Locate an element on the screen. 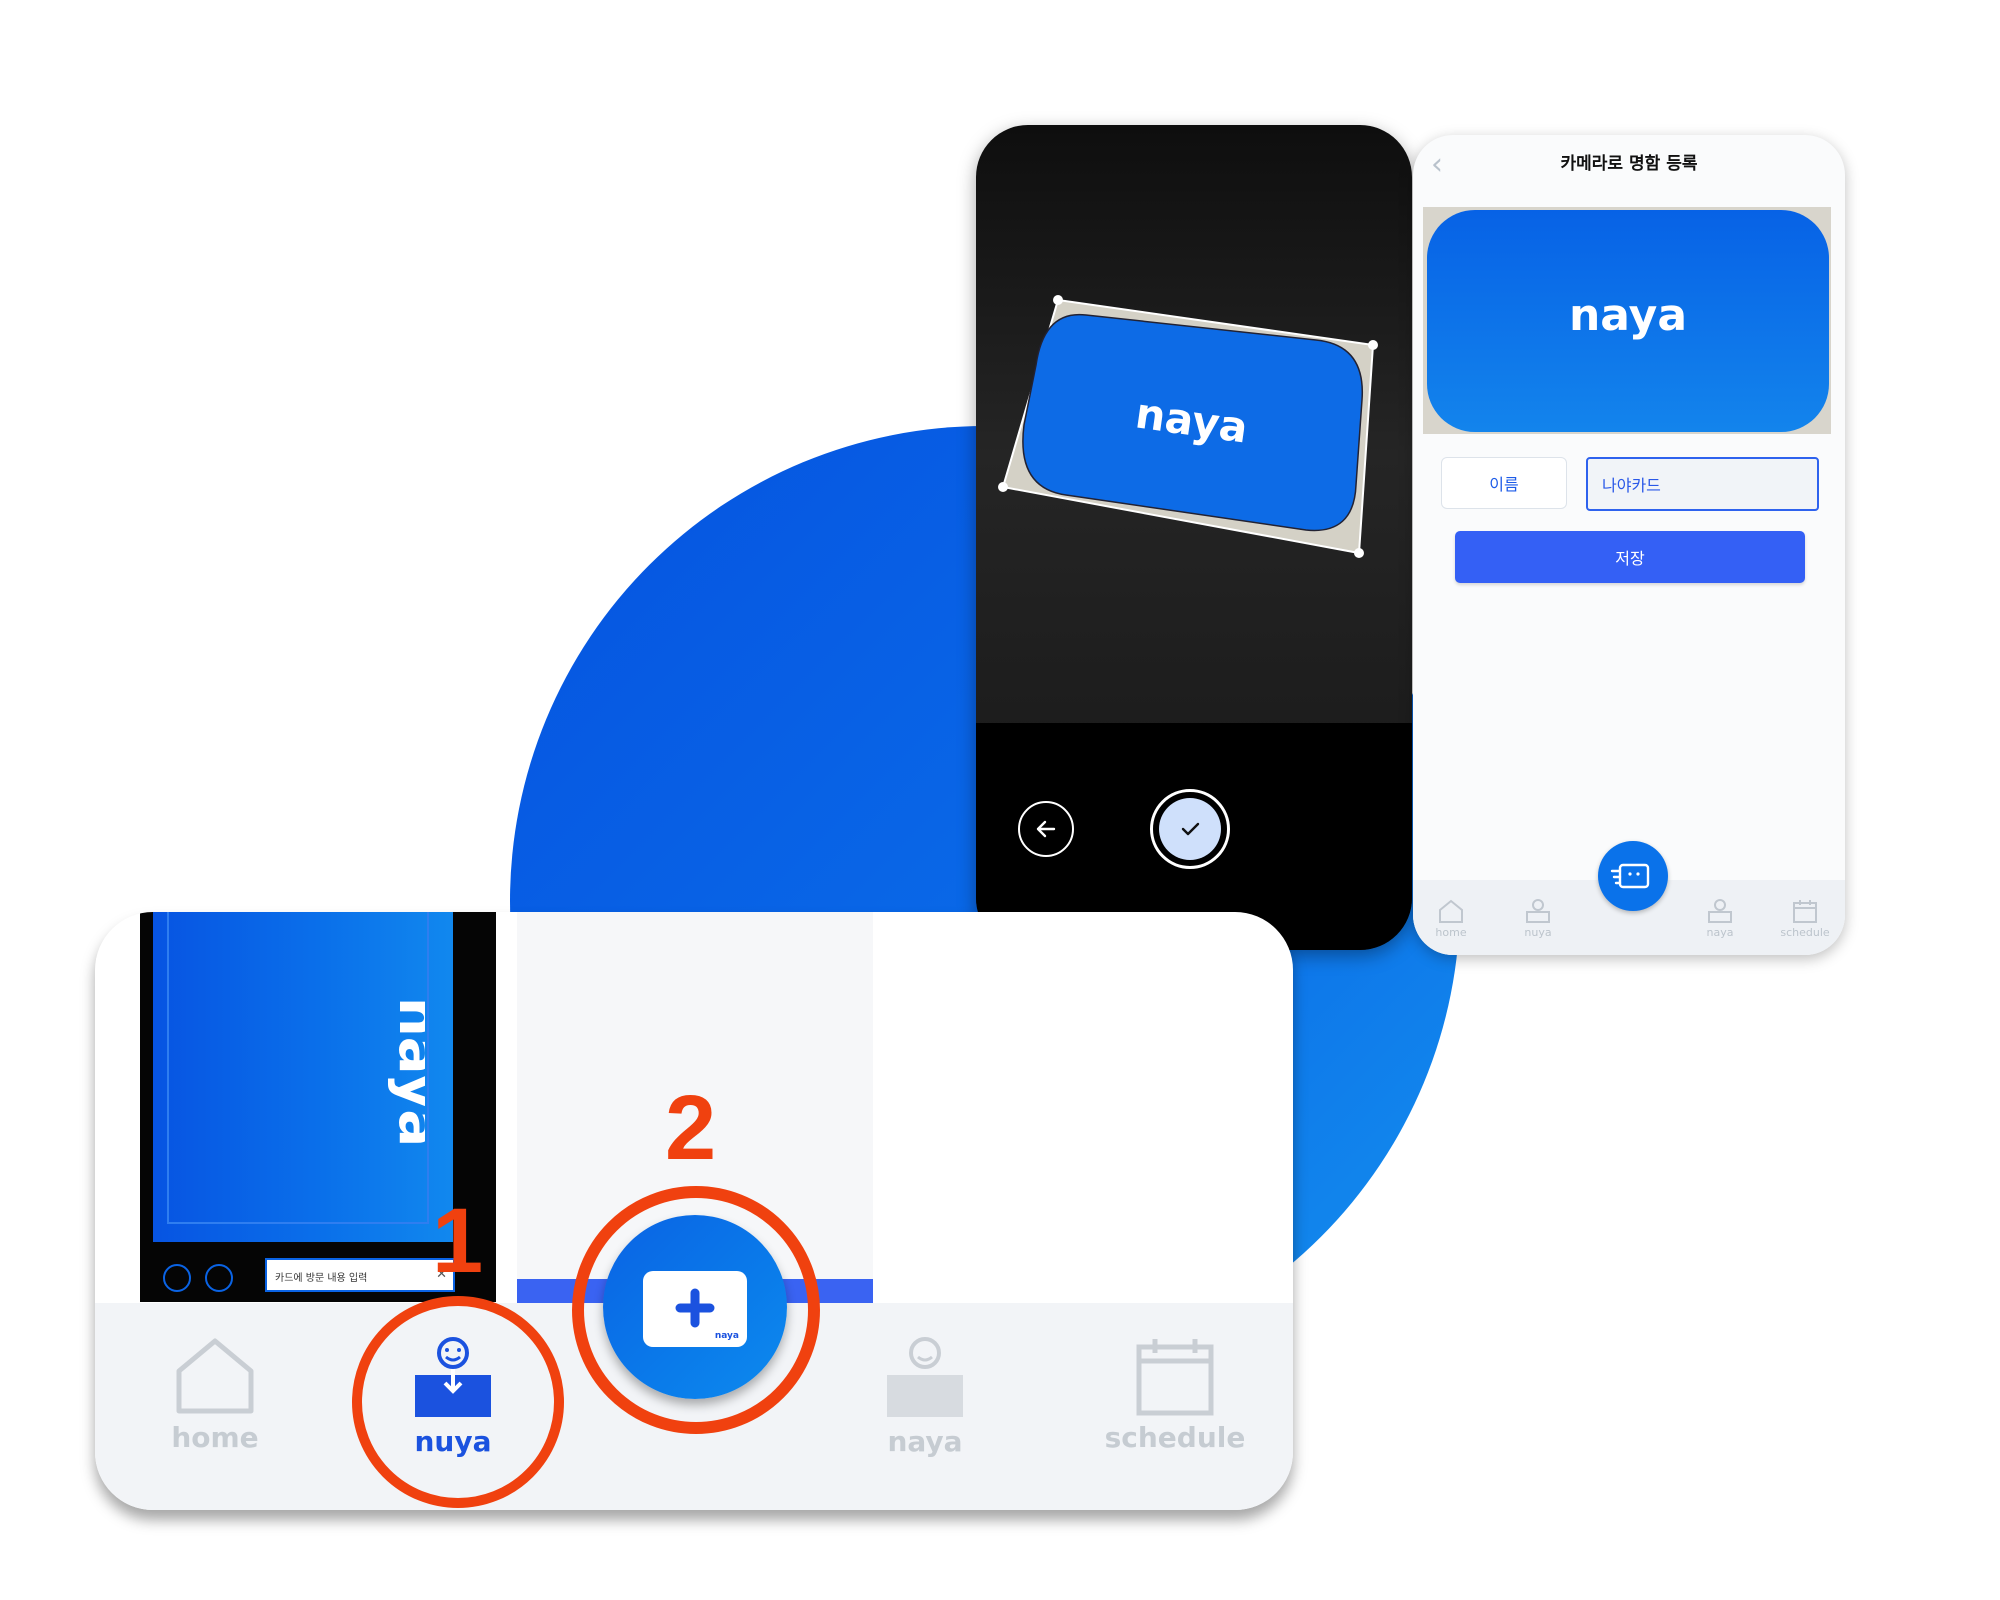 This screenshot has height=1600, width=2000. confirm-button is located at coordinates (1190, 829).